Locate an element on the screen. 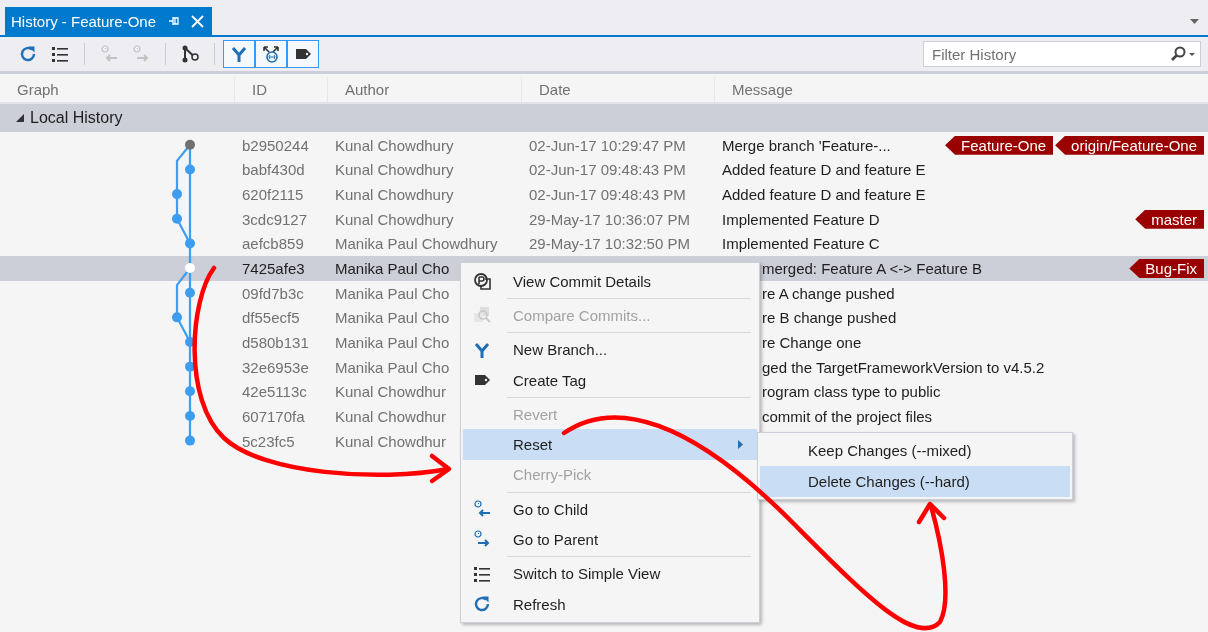 The image size is (1208, 632). table-cell: ged the TargetFrameworkVersion to v4.5.2 is located at coordinates (903, 367).